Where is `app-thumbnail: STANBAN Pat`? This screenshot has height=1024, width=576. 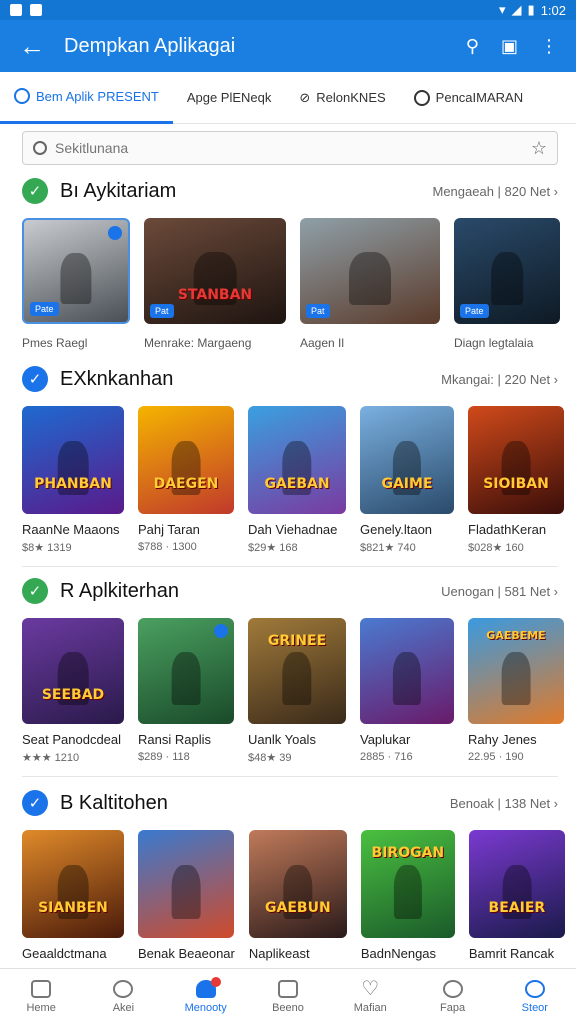
app-thumbnail: STANBAN Pat is located at coordinates (215, 271).